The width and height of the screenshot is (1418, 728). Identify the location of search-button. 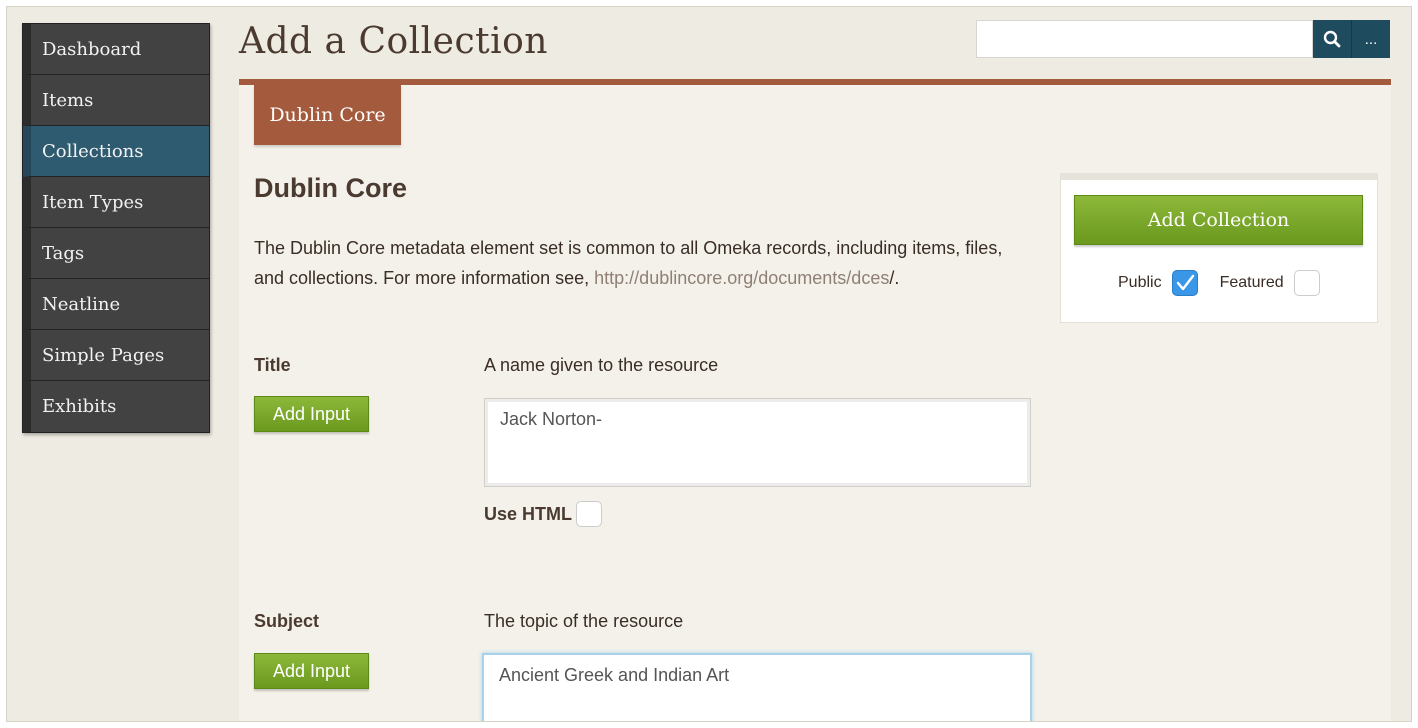
(1332, 39).